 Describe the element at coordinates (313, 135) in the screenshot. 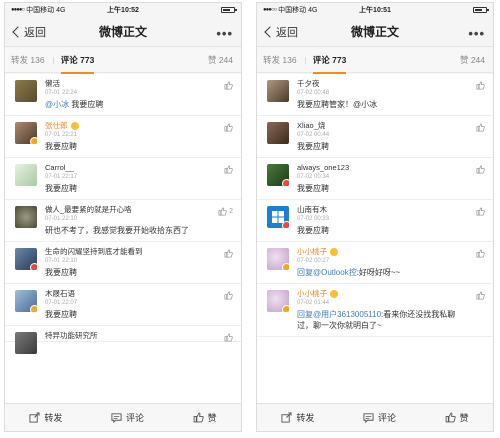

I see `comment-time: 07-02 00:44` at that location.